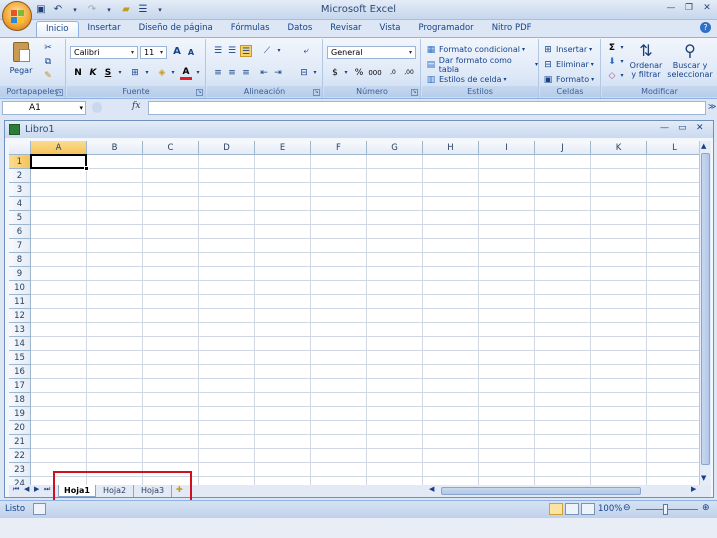 The image size is (717, 538). I want to click on row-header: 14, so click(20, 344).